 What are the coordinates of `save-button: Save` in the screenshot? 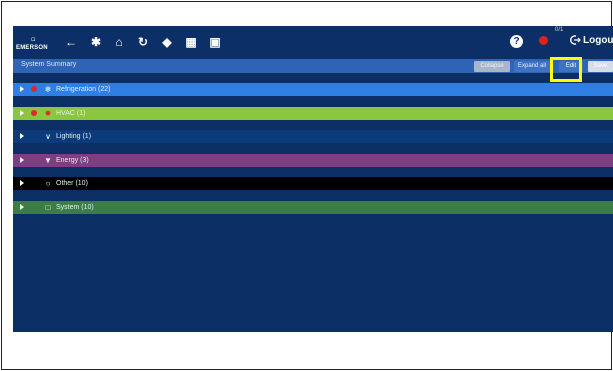 It's located at (600, 66).